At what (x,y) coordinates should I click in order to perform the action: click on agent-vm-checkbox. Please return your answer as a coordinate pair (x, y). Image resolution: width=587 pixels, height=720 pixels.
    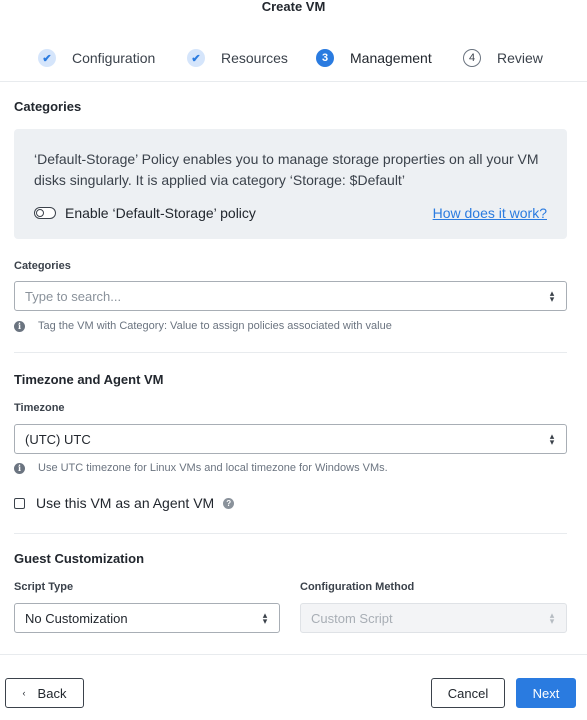
    Looking at the image, I should click on (19, 503).